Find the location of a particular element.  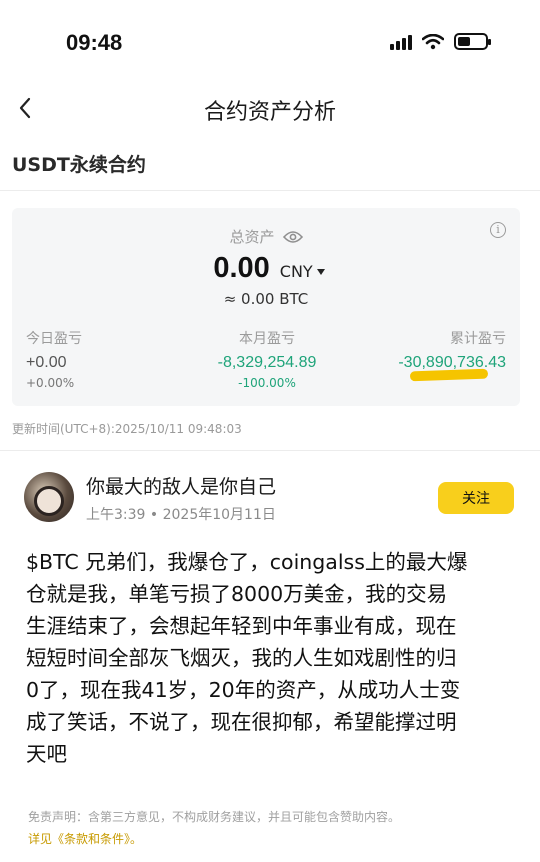

post-line: 短短时间全部灰飞烟灭，我的人生如戏剧性的归 is located at coordinates (241, 658).